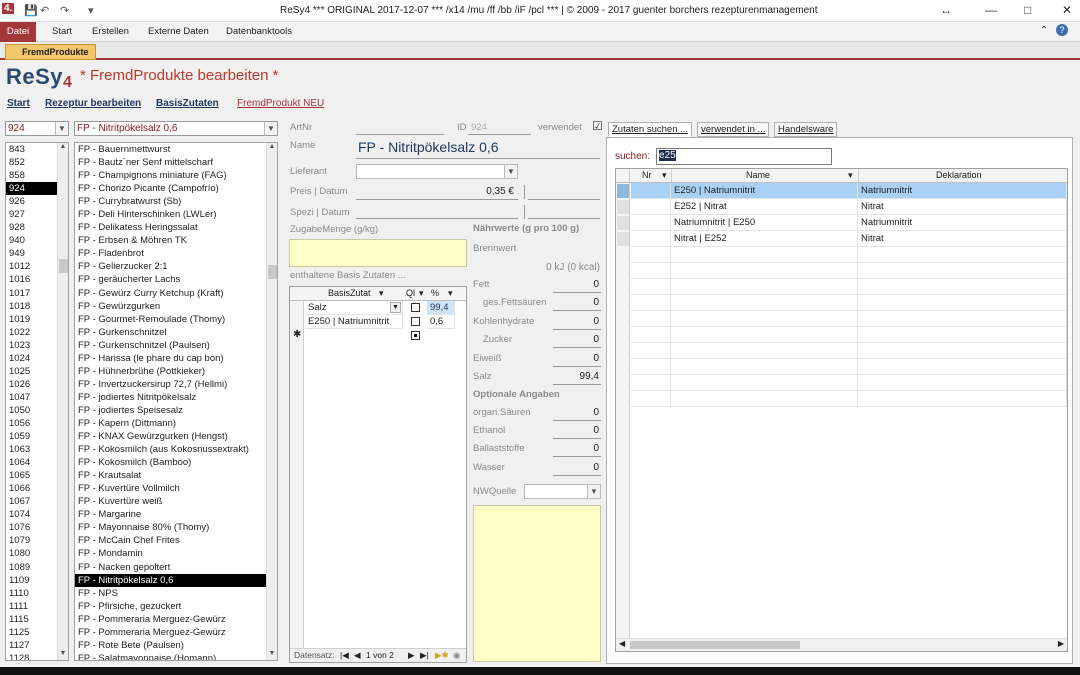 Image resolution: width=1080 pixels, height=675 pixels. Describe the element at coordinates (415, 335) in the screenshot. I see `ql-checkbox-new` at that location.